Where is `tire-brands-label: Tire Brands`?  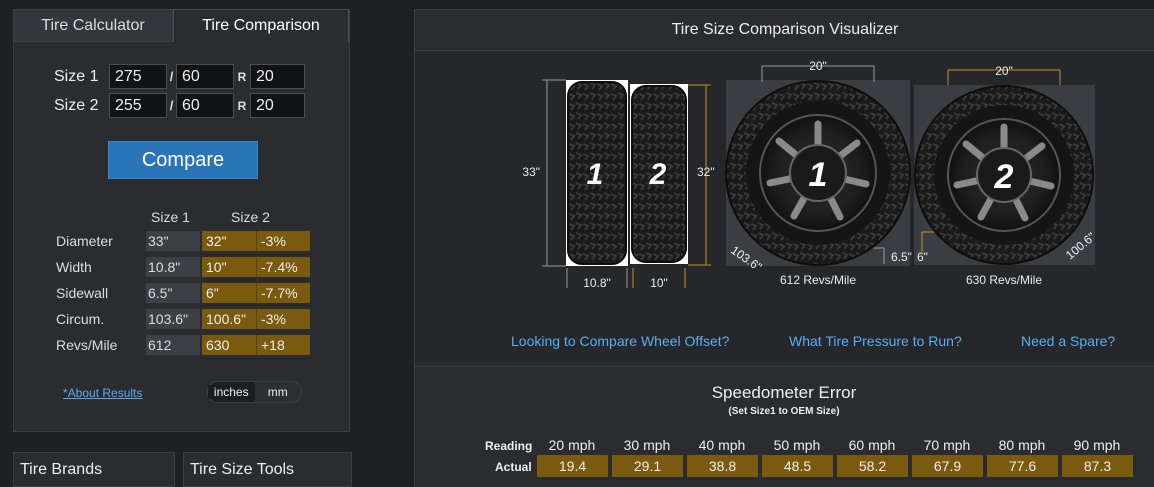
tire-brands-label: Tire Brands is located at coordinates (61, 469).